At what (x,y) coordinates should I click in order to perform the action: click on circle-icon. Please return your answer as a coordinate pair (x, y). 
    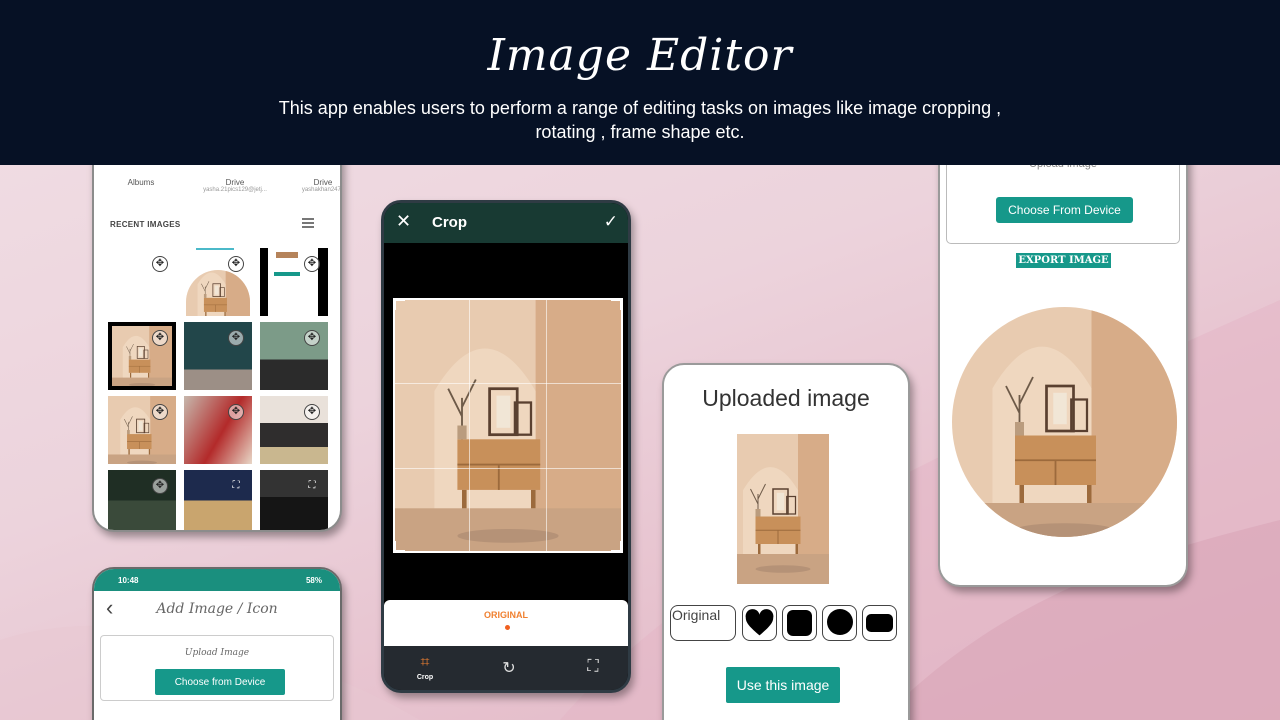
    Looking at the image, I should click on (840, 622).